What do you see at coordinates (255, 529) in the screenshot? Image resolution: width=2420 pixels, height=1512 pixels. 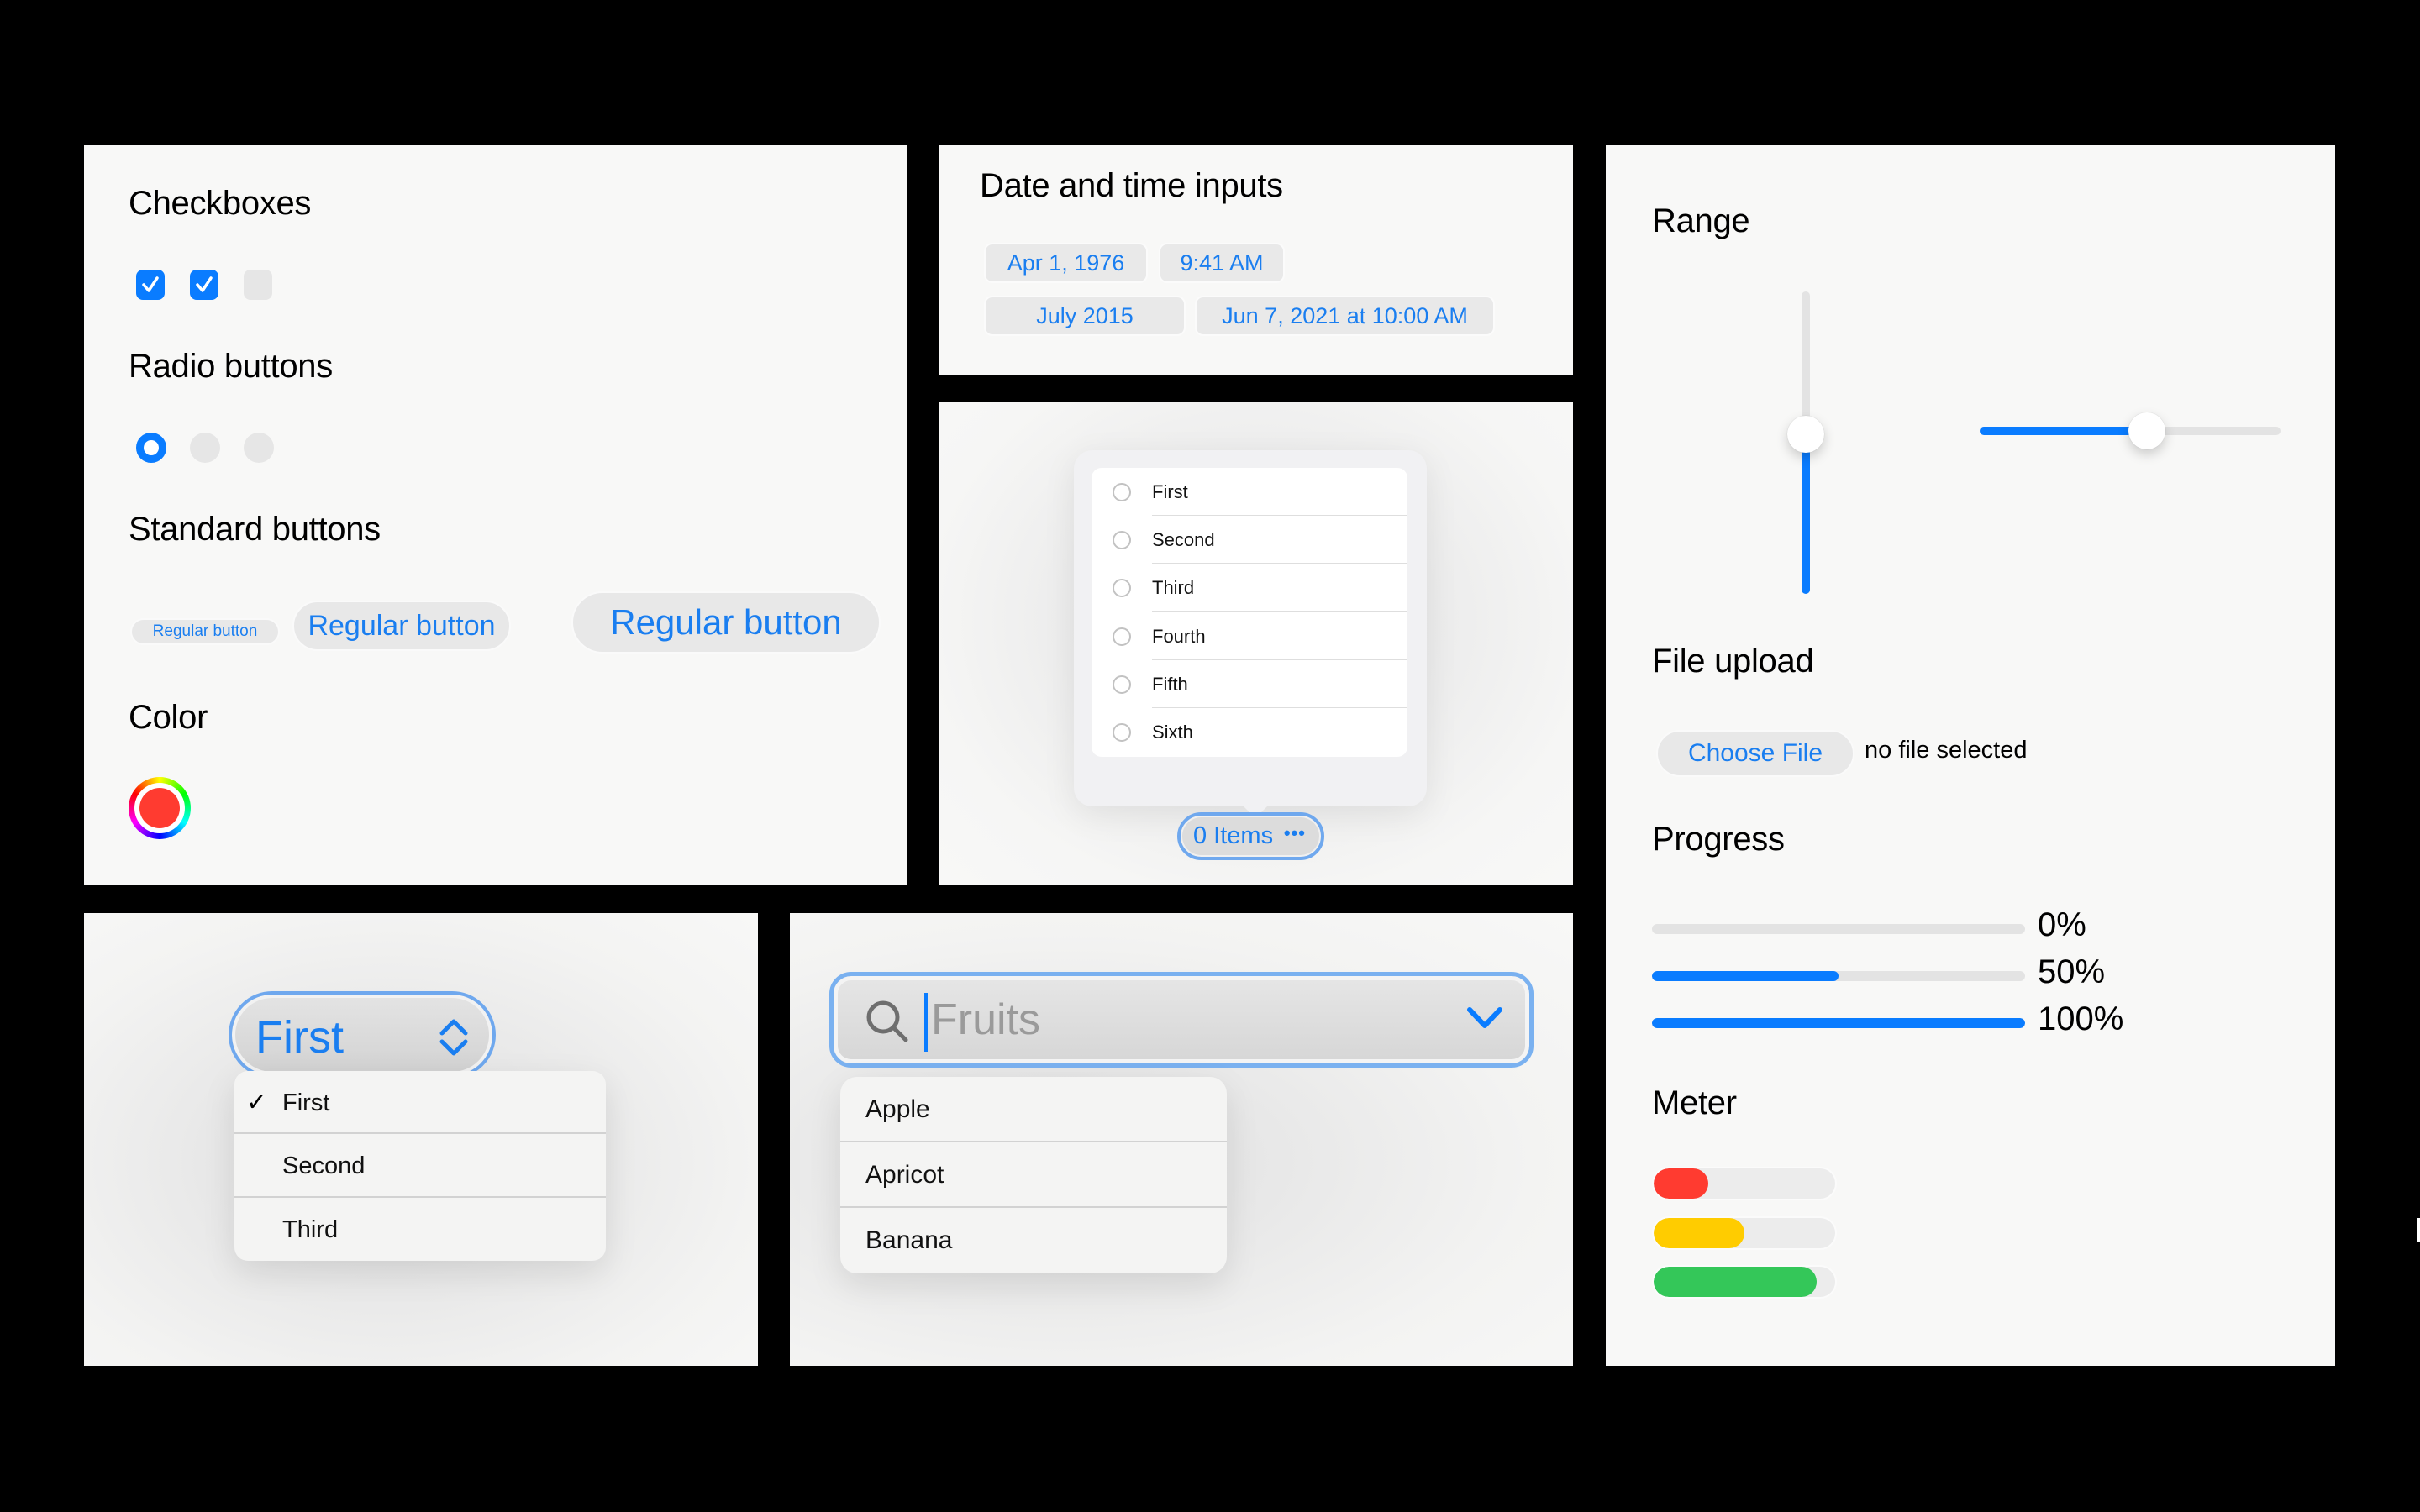 I see `standard-buttons-heading: Standard buttons` at bounding box center [255, 529].